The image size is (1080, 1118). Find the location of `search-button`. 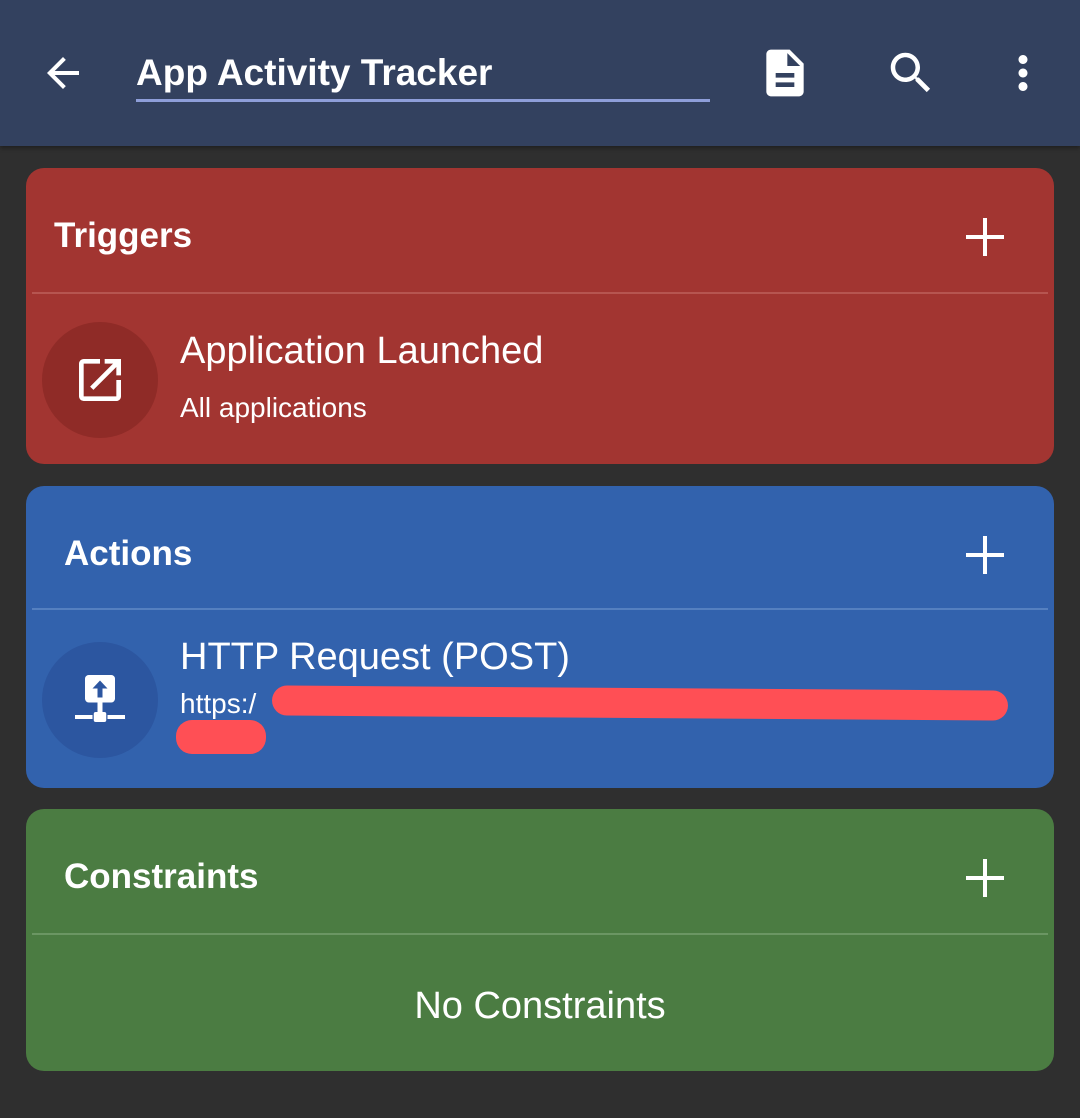

search-button is located at coordinates (911, 73).